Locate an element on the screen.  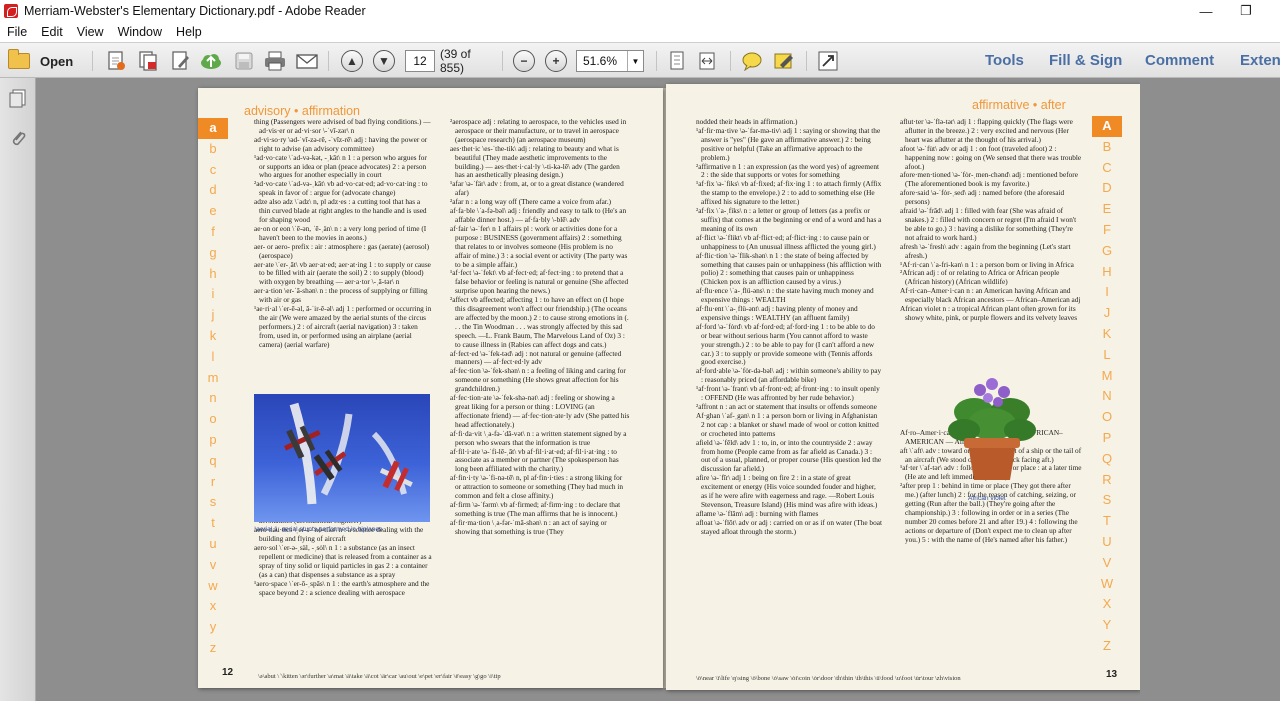
tab-b: B is located at coordinates (1107, 146).